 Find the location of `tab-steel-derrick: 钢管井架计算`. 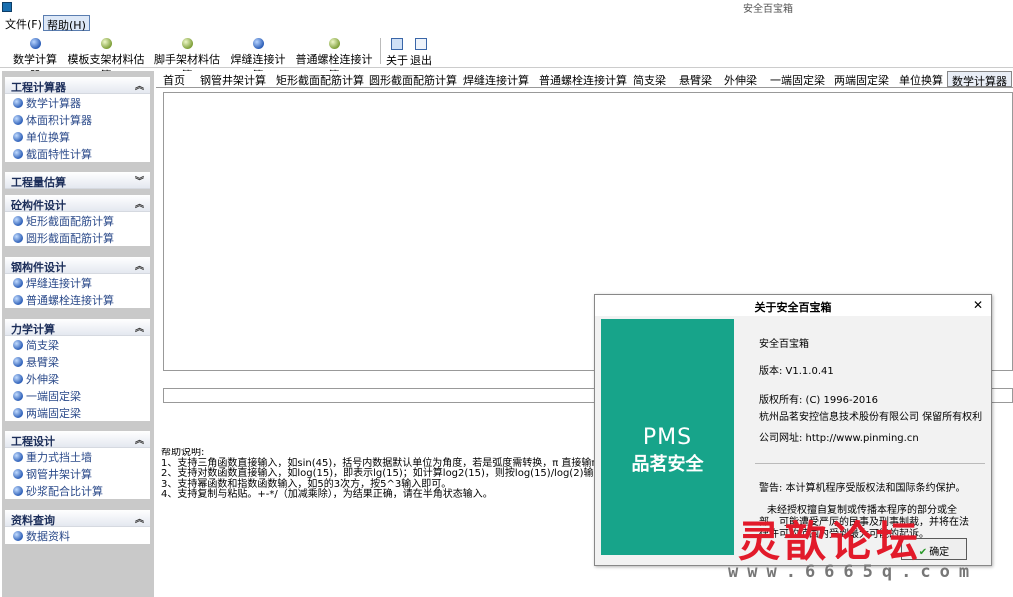

tab-steel-derrick: 钢管井架计算 is located at coordinates (233, 79).